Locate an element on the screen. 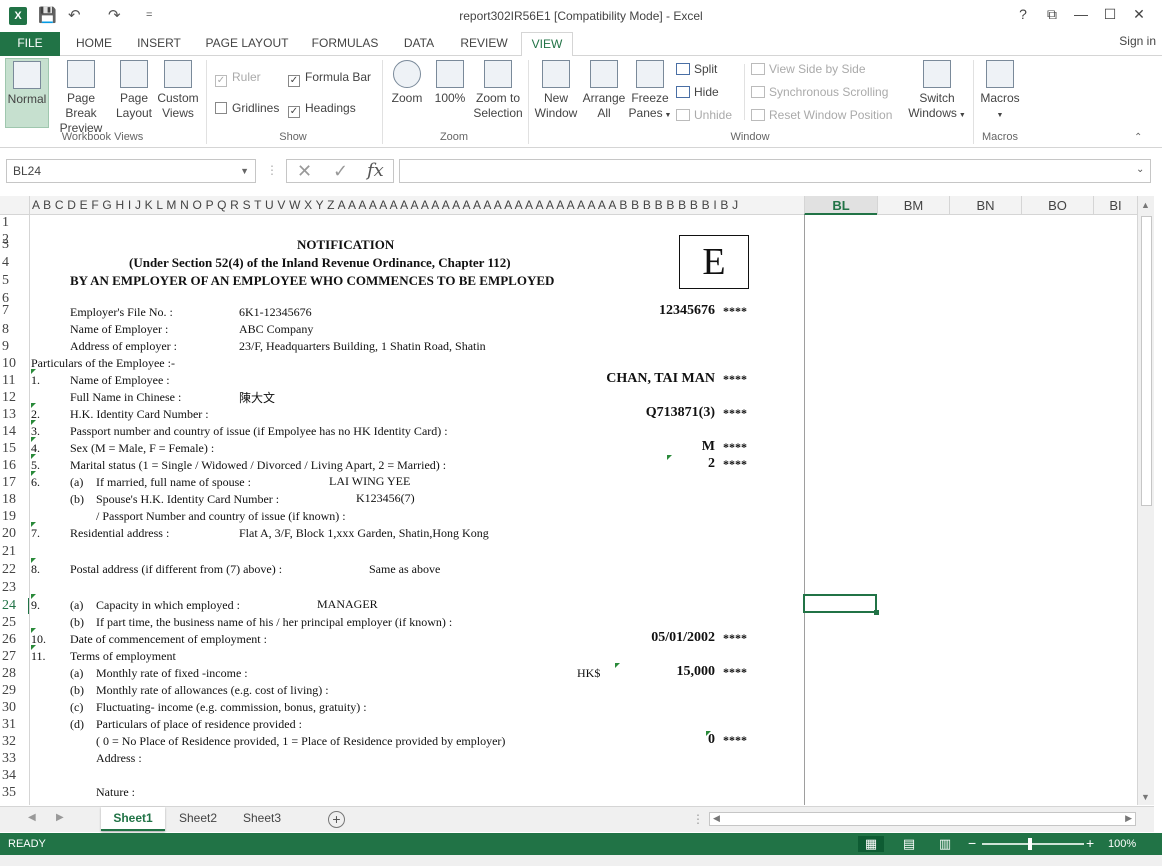 This screenshot has height=866, width=1162. scroll-up-icon: ▲ is located at coordinates (1145, 205).